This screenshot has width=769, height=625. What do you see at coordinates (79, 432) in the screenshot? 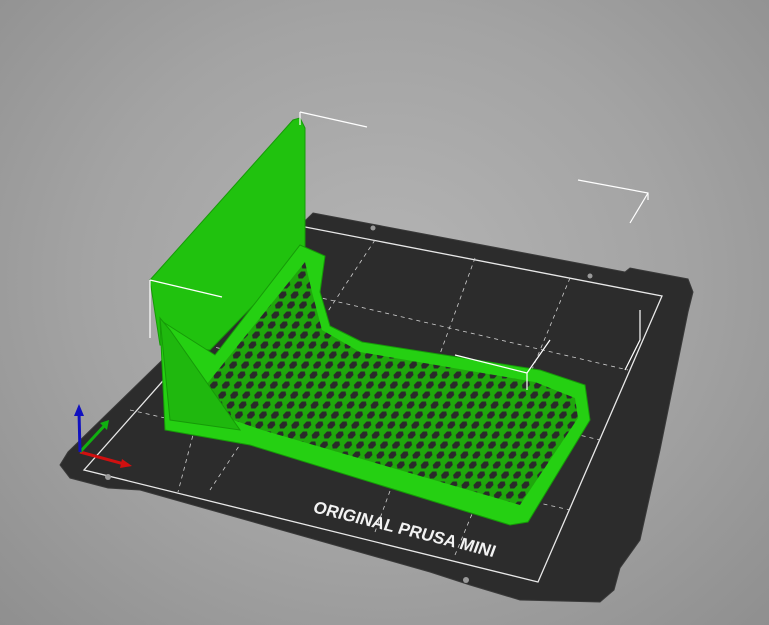
I see `z-axis` at bounding box center [79, 432].